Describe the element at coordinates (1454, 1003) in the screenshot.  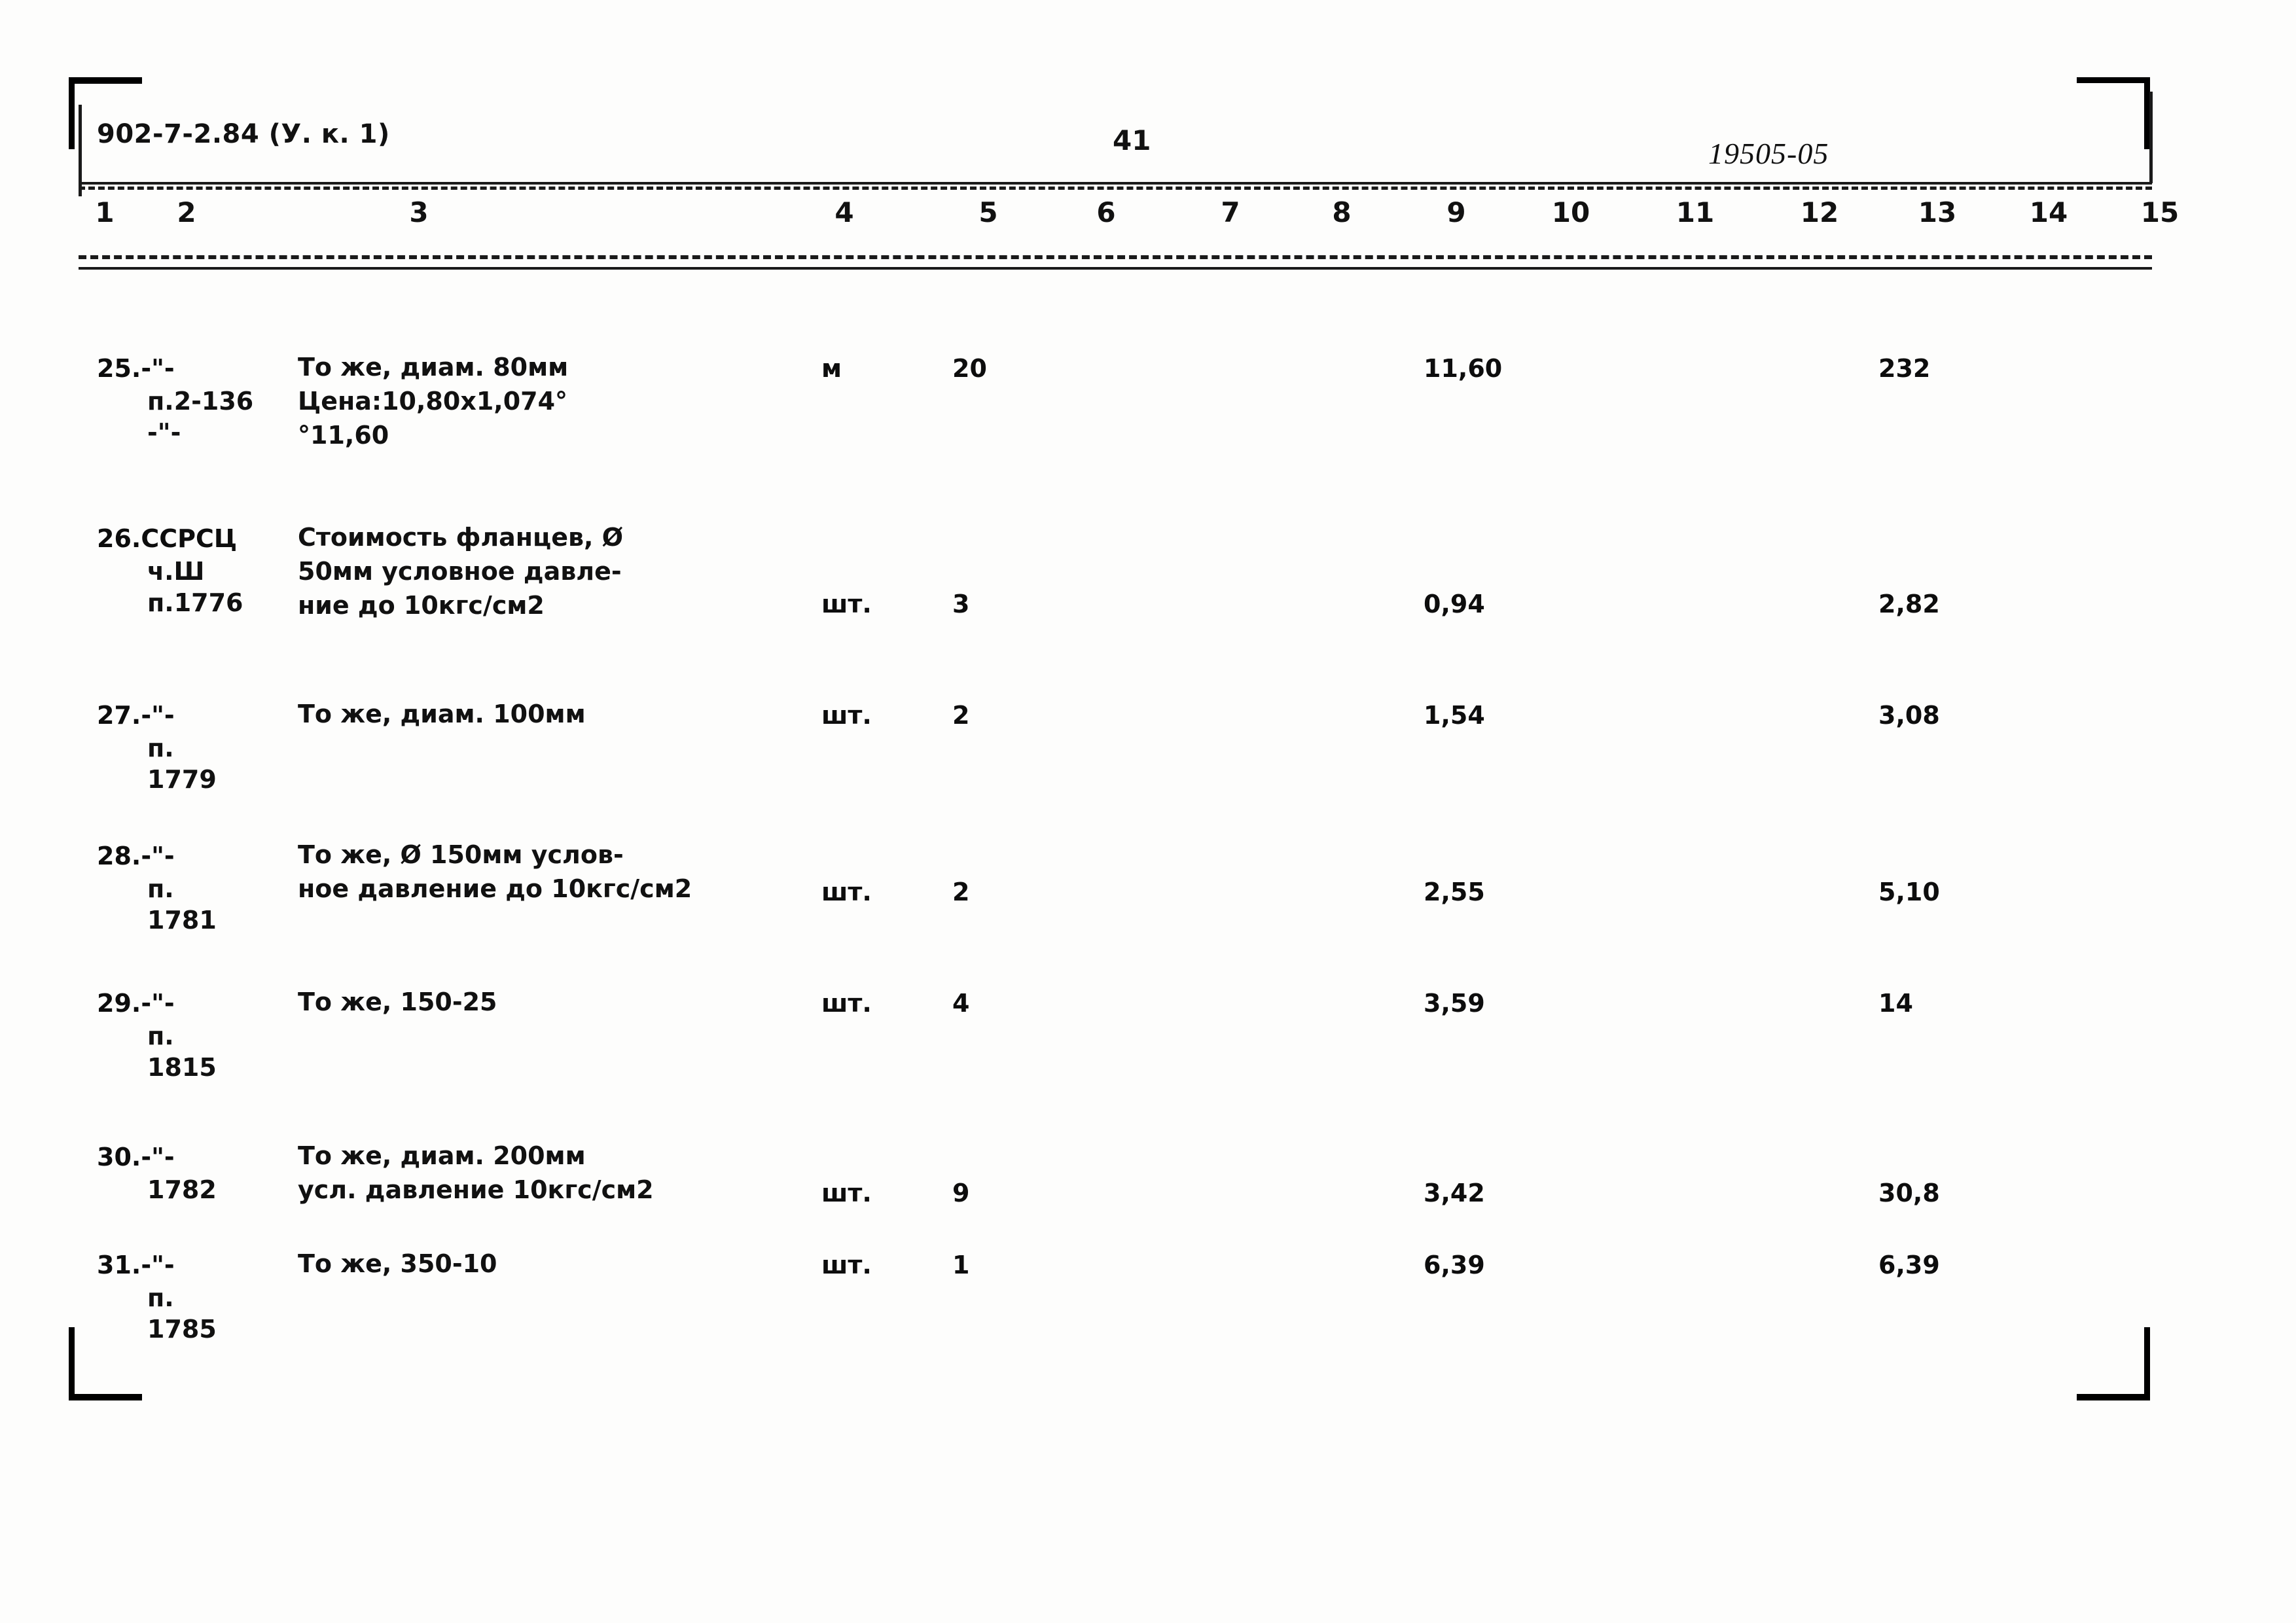
I see `row-unit-price: 3,59` at that location.